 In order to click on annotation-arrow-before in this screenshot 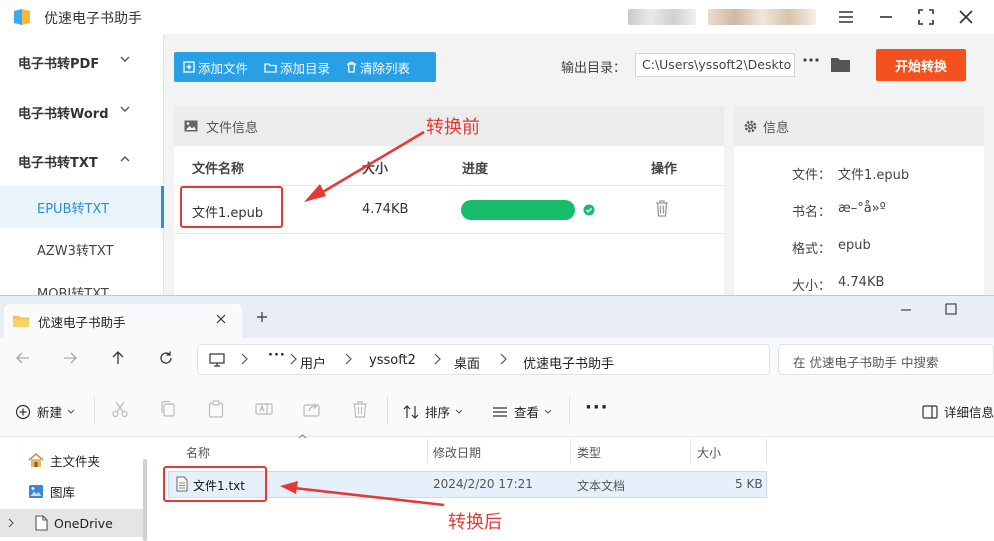, I will do `click(364, 166)`.